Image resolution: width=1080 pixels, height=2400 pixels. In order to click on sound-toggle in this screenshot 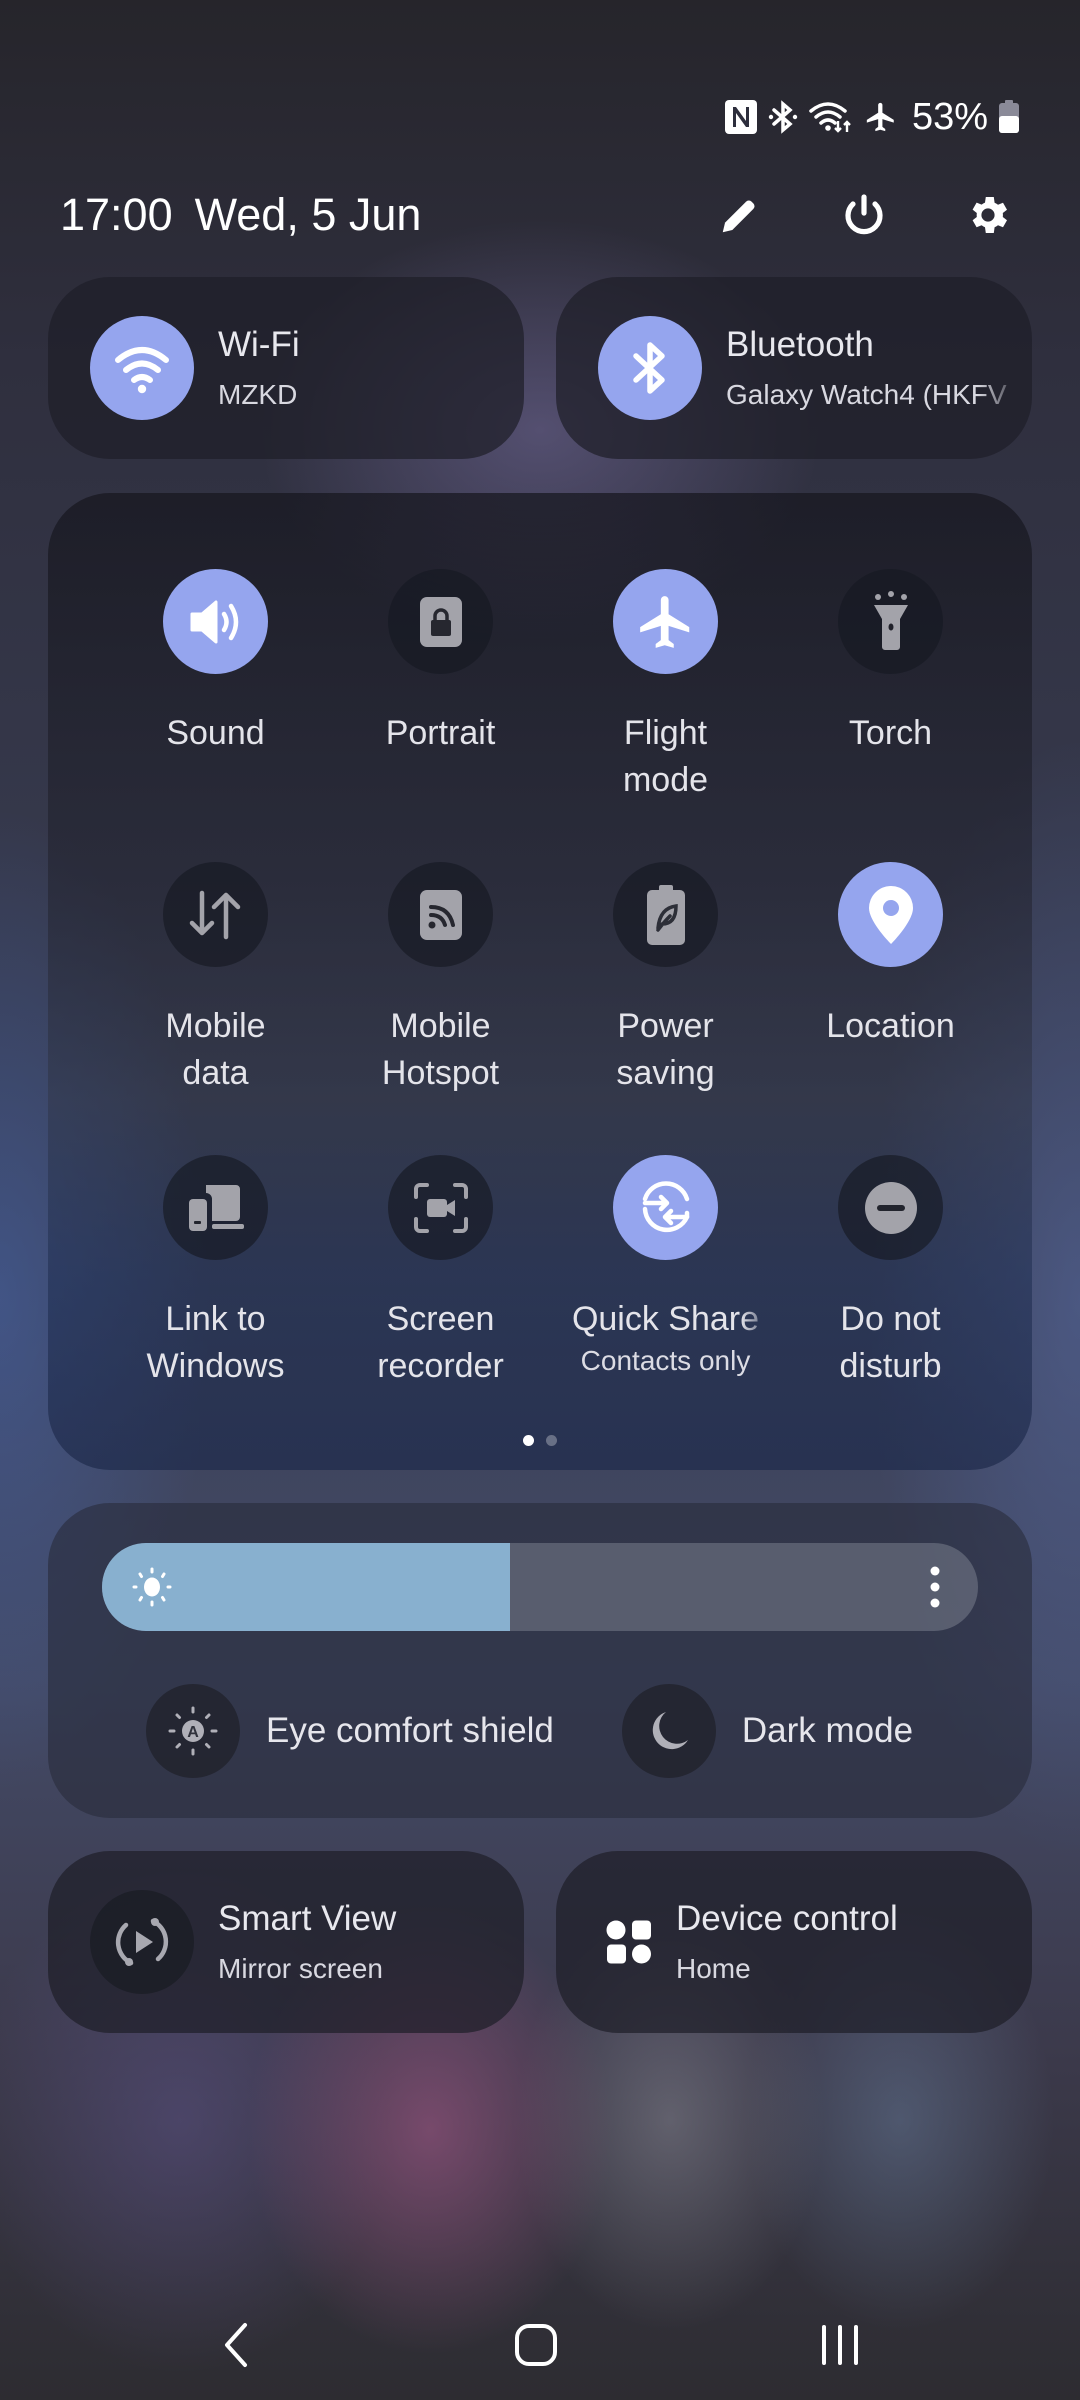, I will do `click(215, 621)`.